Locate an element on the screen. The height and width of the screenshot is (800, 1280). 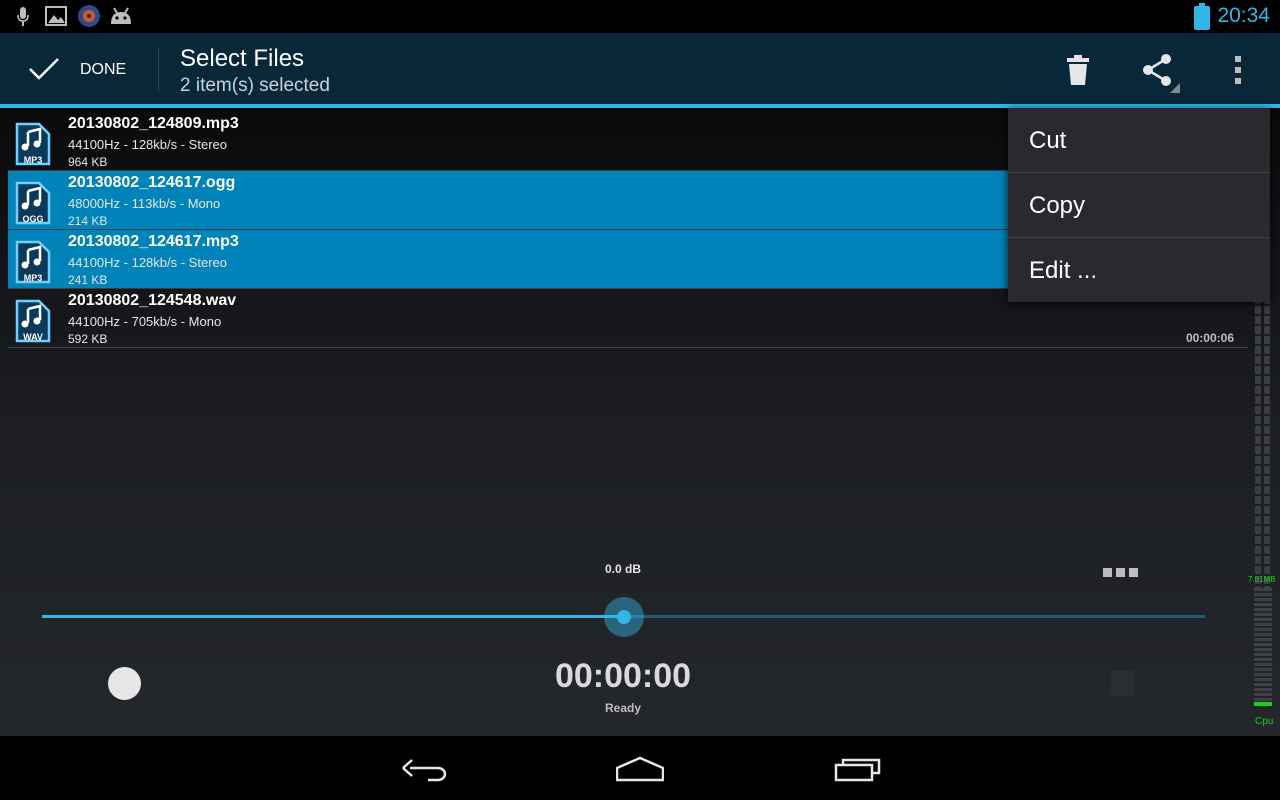
app-icon is located at coordinates (89, 18).